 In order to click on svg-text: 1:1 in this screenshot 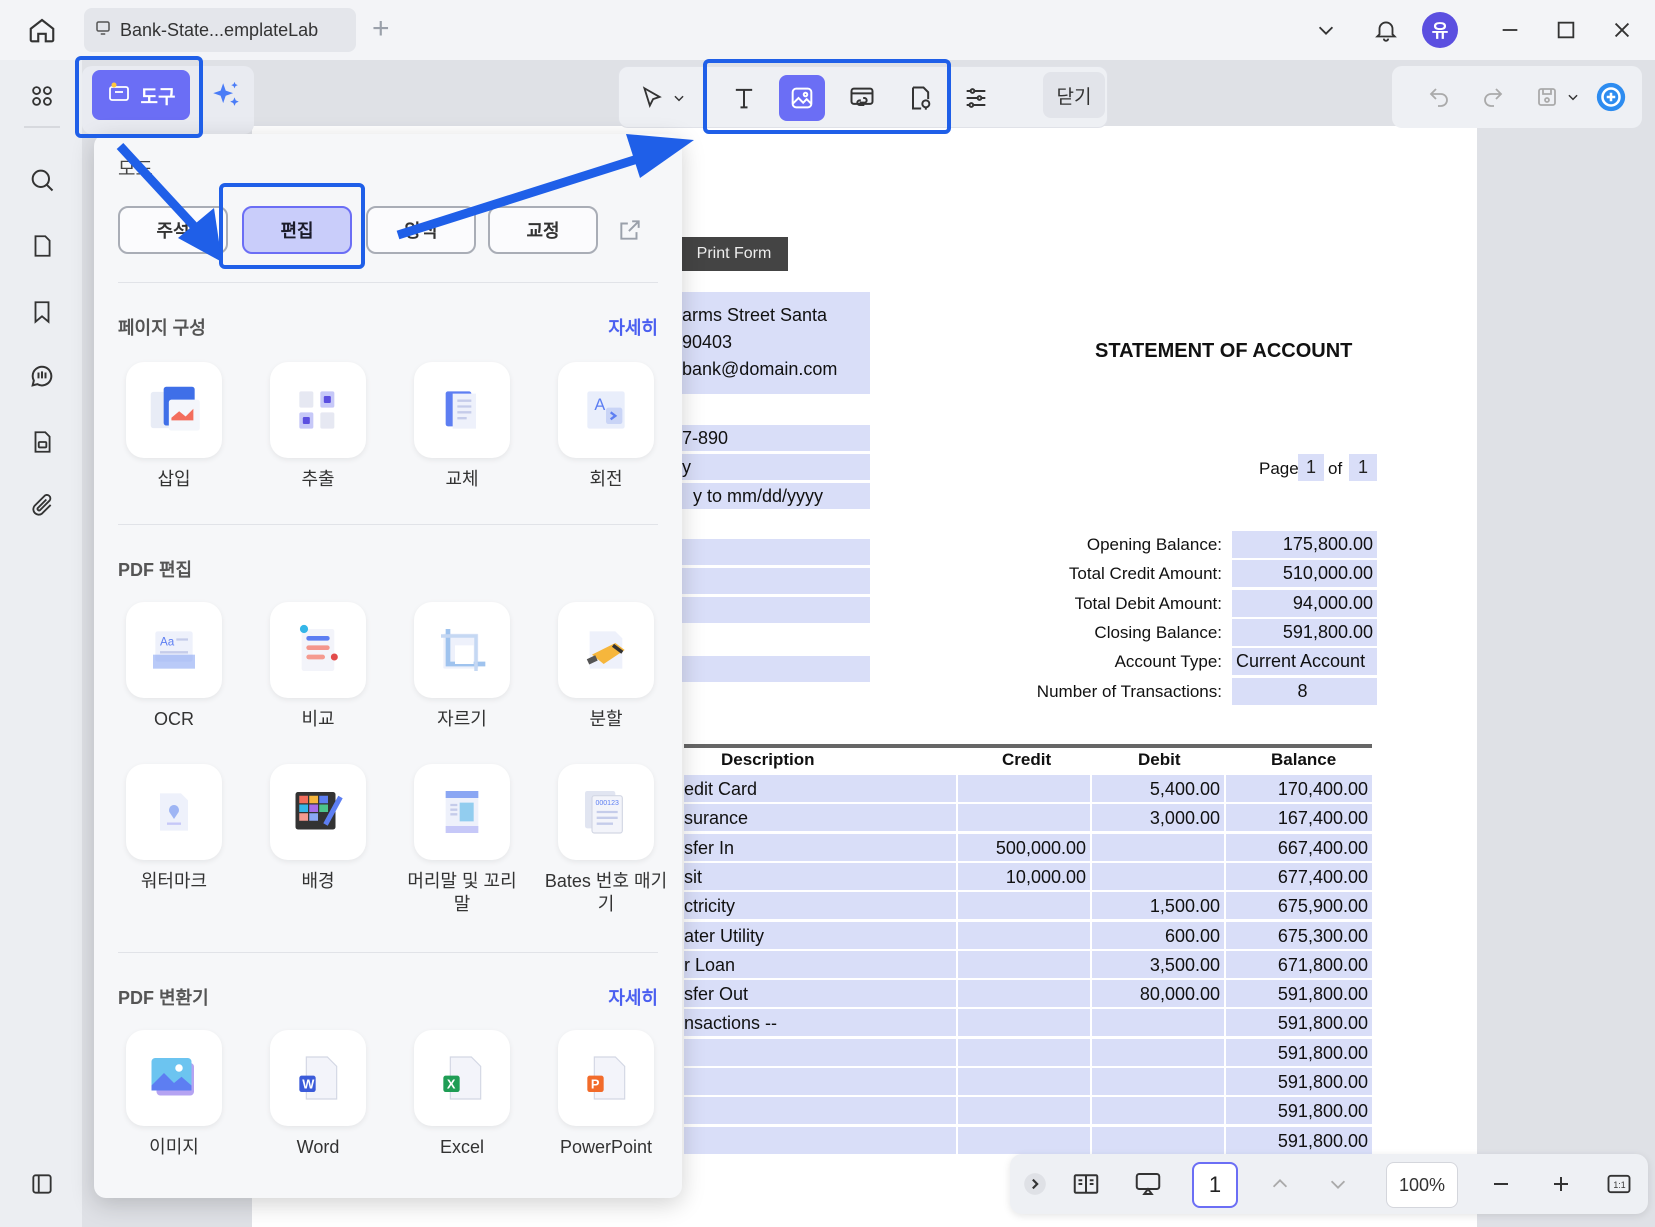, I will do `click(1619, 1185)`.